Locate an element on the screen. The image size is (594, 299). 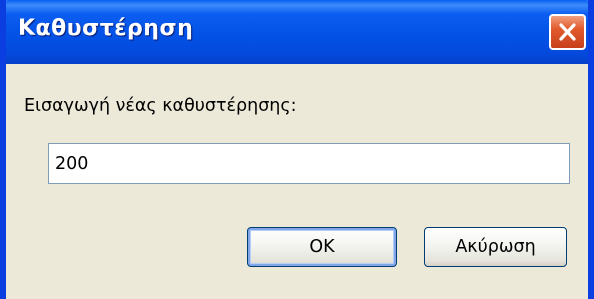
cancel-button: Ακύρωση is located at coordinates (495, 247).